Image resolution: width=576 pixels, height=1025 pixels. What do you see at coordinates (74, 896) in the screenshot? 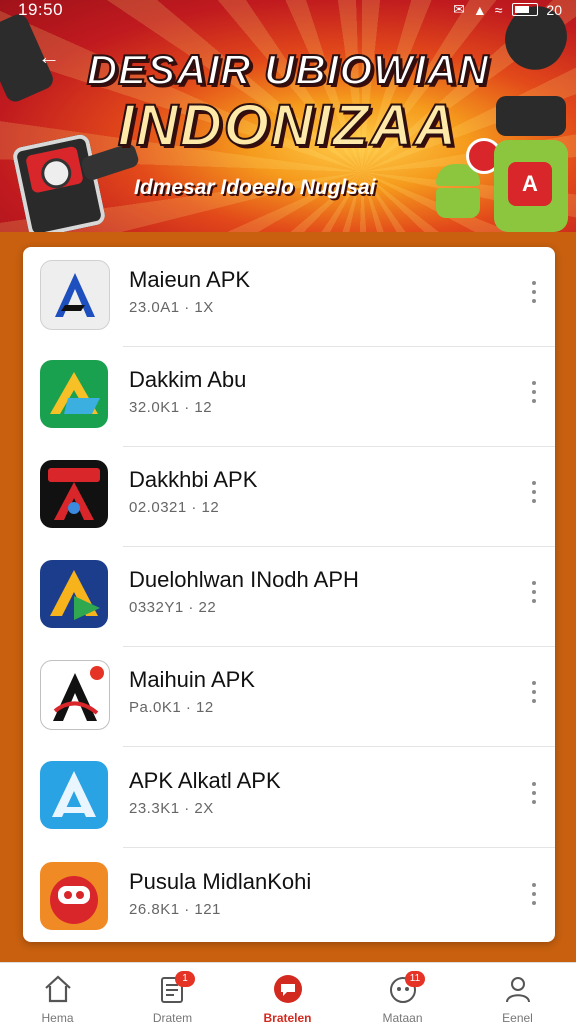
I see `red-mascot-icon` at bounding box center [74, 896].